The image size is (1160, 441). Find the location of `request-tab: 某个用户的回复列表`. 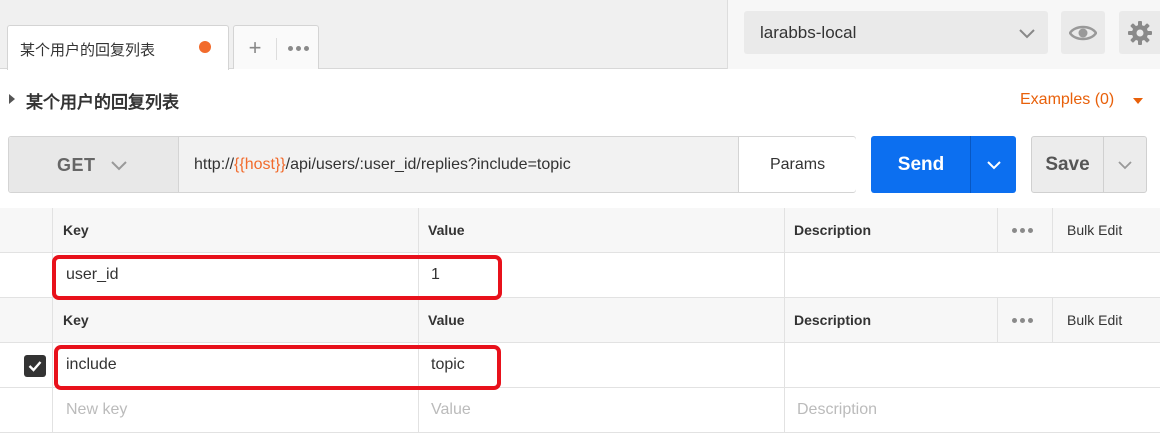

request-tab: 某个用户的回复列表 is located at coordinates (118, 47).